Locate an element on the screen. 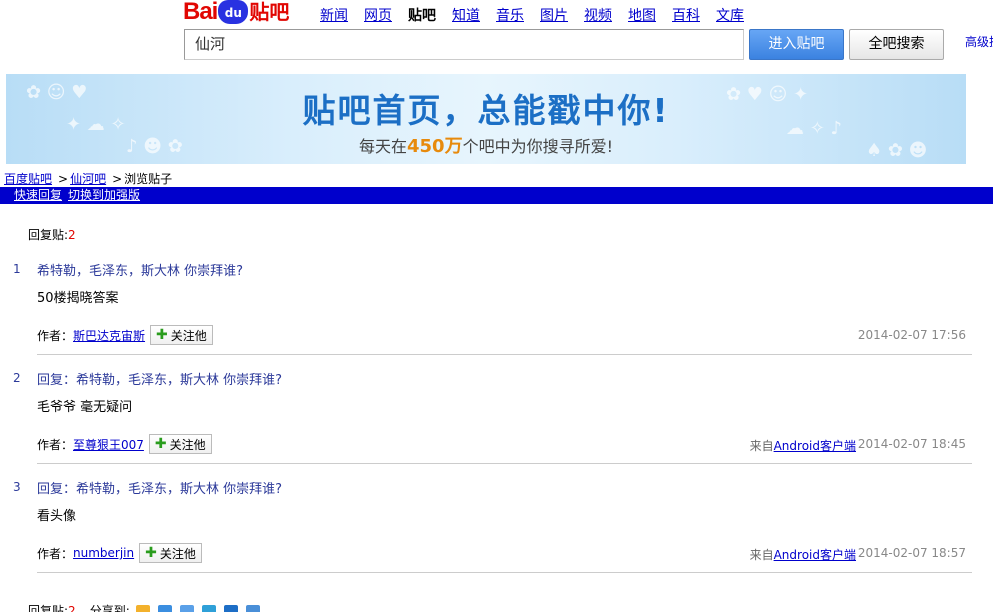 The image size is (993, 612). top-nav: 新闻 网页 贴吧 知道 音乐 图片 视频 地图 百科 文库 is located at coordinates (540, 15).